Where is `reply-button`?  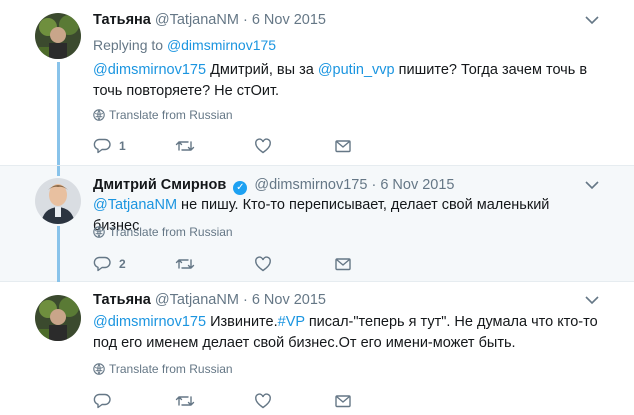
reply-button is located at coordinates (102, 401).